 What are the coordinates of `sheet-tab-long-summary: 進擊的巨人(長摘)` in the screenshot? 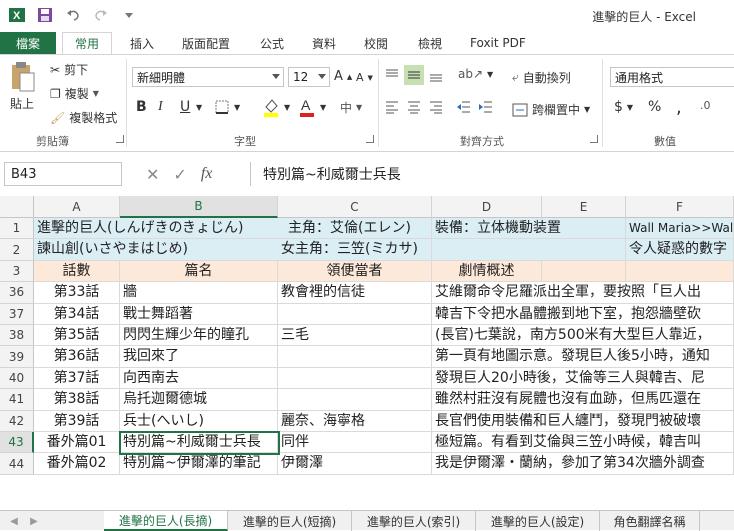 It's located at (166, 521).